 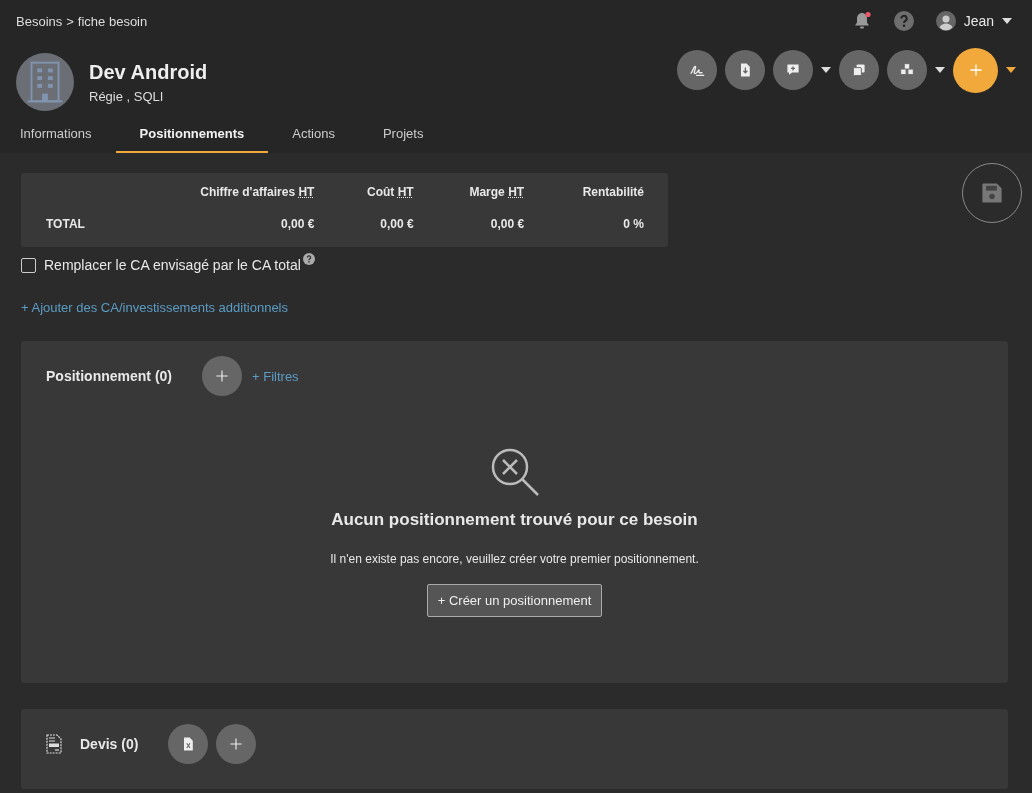 I want to click on panel-title: Positionnement (0), so click(x=109, y=376).